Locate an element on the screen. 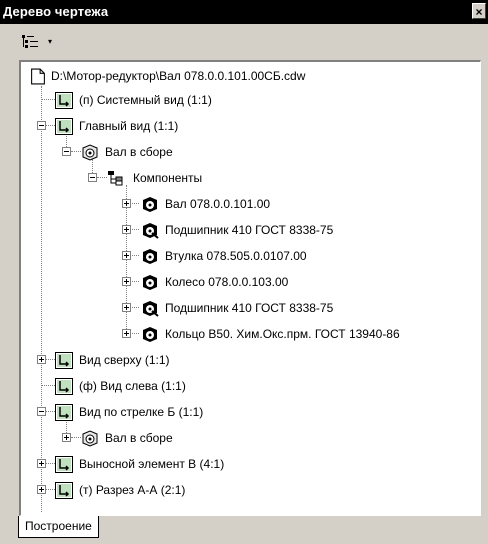 This screenshot has height=544, width=488. toolbar: ▾ is located at coordinates (244, 41).